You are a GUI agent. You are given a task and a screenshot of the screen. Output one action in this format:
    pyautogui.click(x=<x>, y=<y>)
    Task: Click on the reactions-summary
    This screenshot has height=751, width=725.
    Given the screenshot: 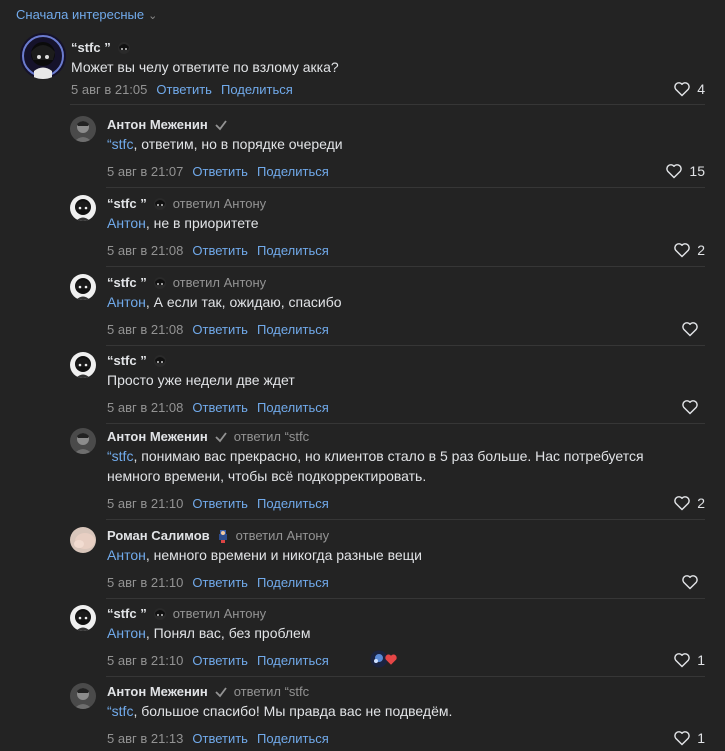 What is the action you would take?
    pyautogui.click(x=384, y=660)
    